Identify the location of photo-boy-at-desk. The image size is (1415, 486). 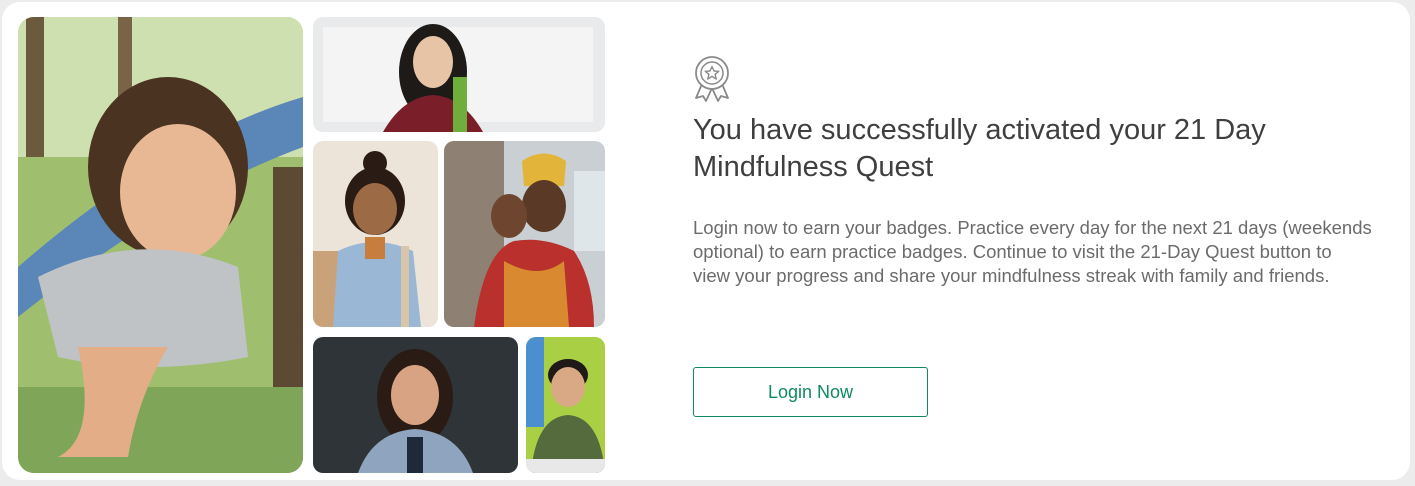
(565, 405).